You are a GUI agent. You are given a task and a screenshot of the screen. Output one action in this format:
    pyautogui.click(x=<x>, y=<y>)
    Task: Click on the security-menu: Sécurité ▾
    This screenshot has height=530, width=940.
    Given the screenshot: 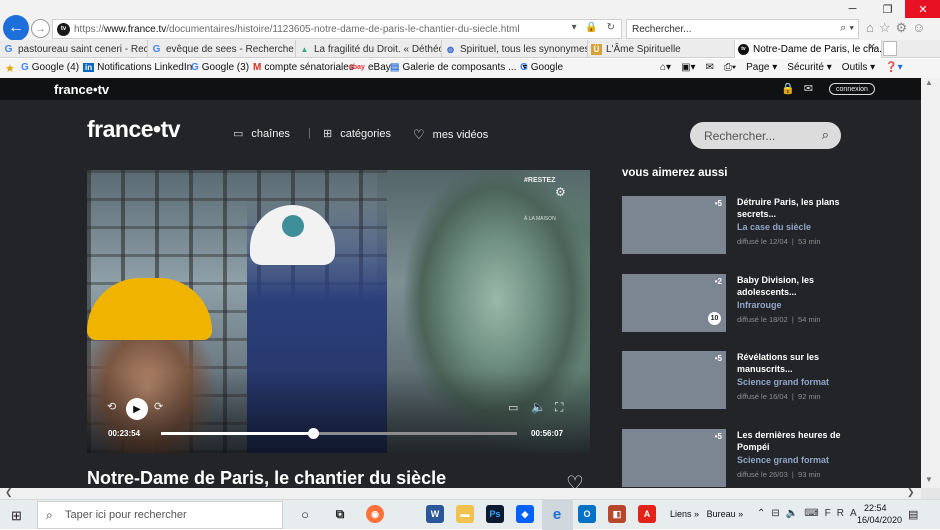 What is the action you would take?
    pyautogui.click(x=809, y=67)
    